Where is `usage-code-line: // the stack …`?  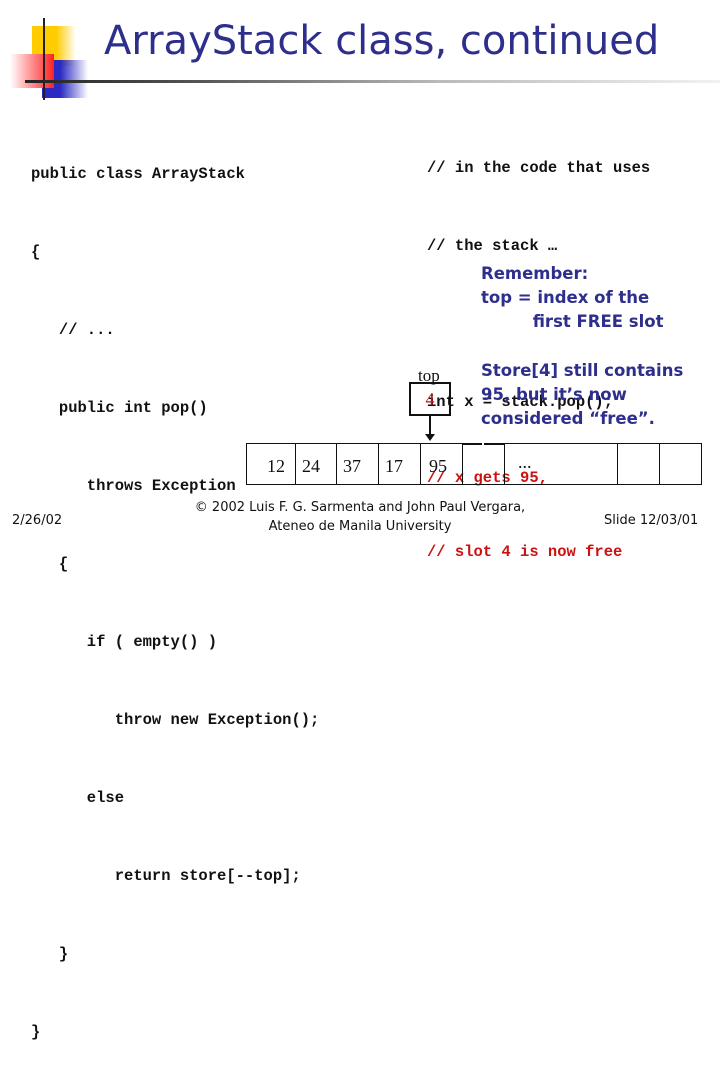 usage-code-line: // the stack … is located at coordinates (492, 246).